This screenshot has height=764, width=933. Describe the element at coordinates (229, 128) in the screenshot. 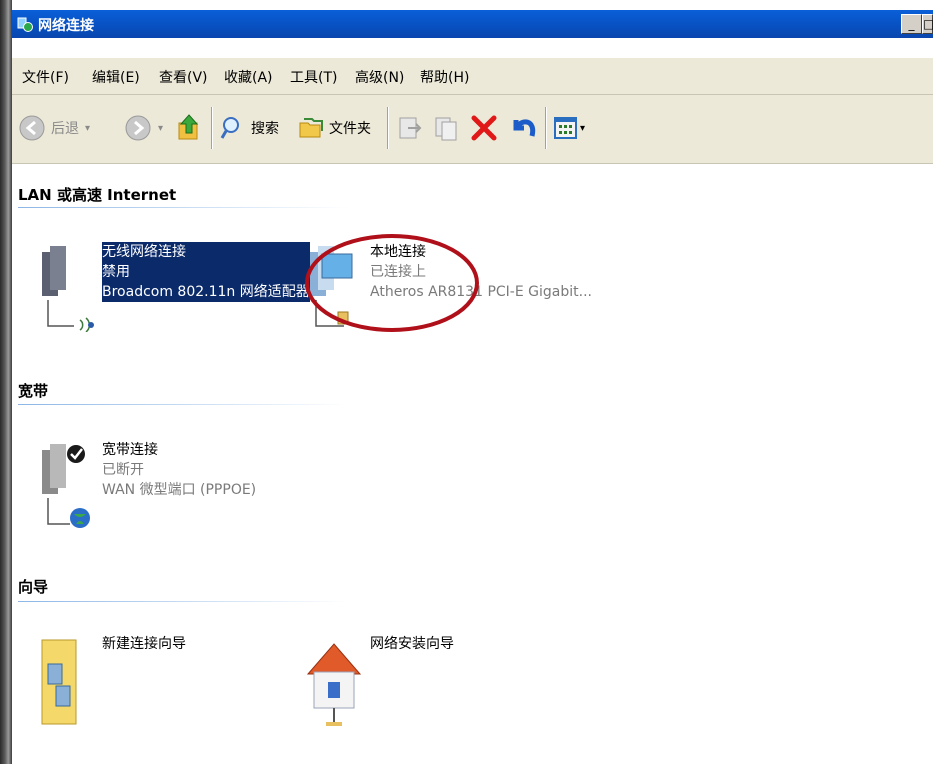

I see `search-icon` at that location.